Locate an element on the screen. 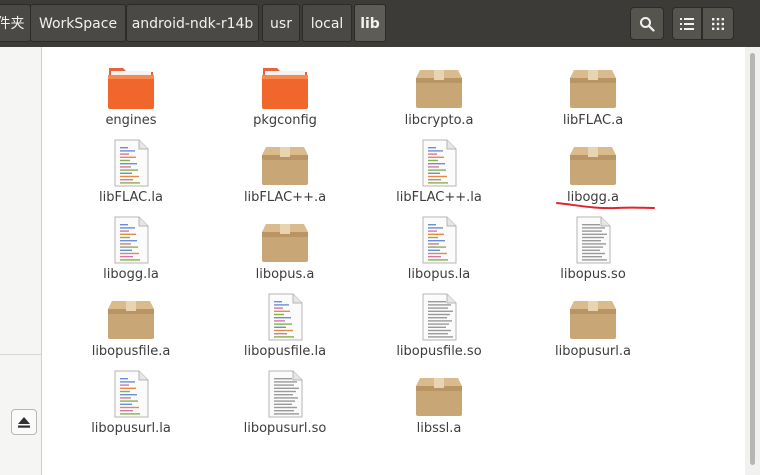 Image resolution: width=760 pixels, height=475 pixels. scrollbar-thumb is located at coordinates (752, 259).